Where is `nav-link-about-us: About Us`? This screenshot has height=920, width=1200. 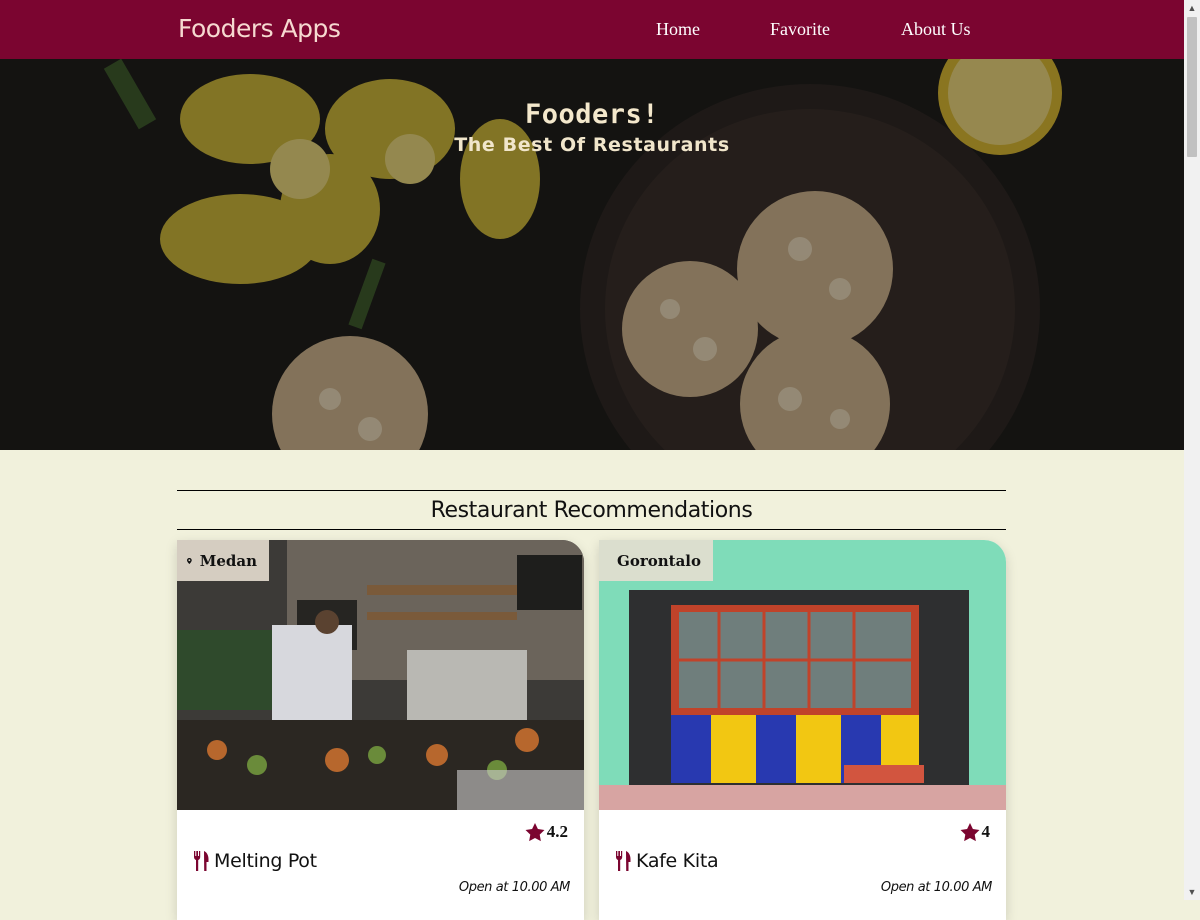 nav-link-about-us: About Us is located at coordinates (936, 29).